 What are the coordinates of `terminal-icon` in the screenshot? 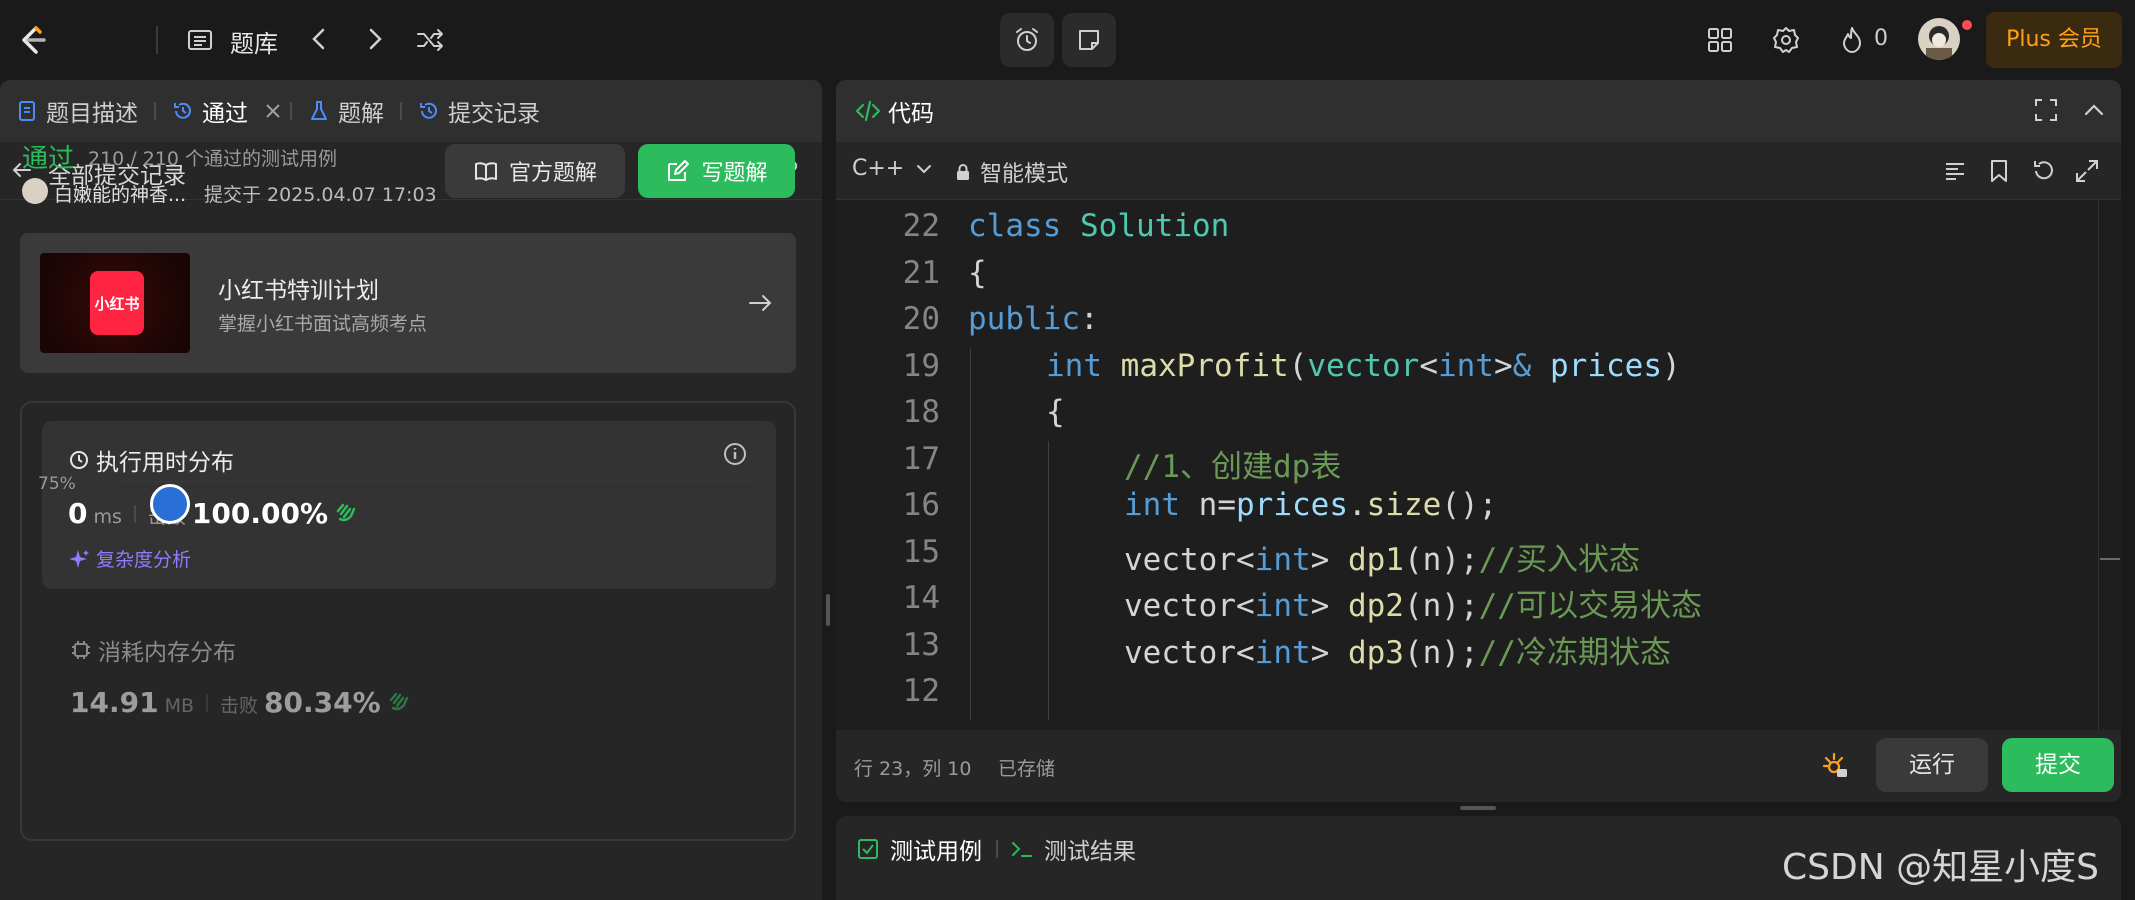 It's located at (1022, 849).